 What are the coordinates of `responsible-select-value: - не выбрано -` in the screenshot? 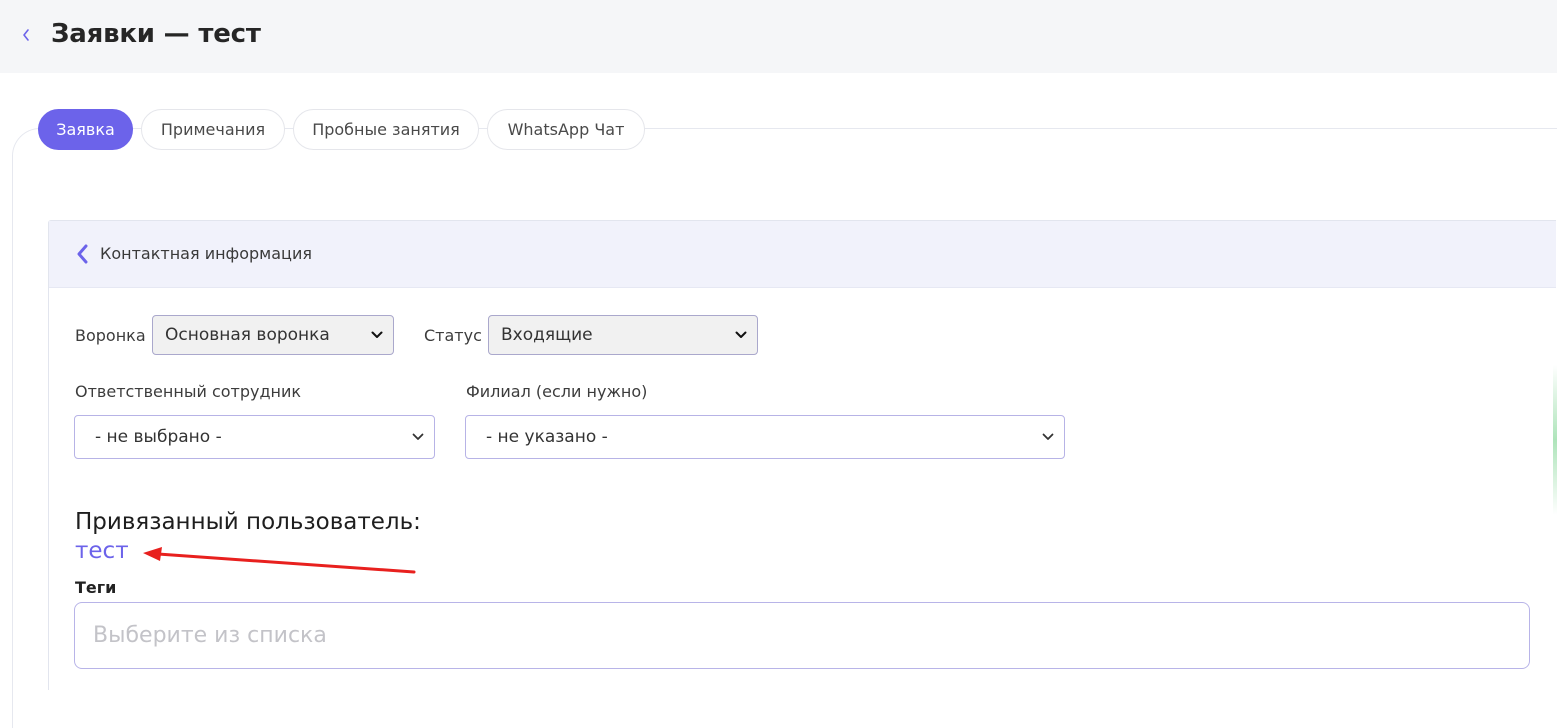 It's located at (158, 437).